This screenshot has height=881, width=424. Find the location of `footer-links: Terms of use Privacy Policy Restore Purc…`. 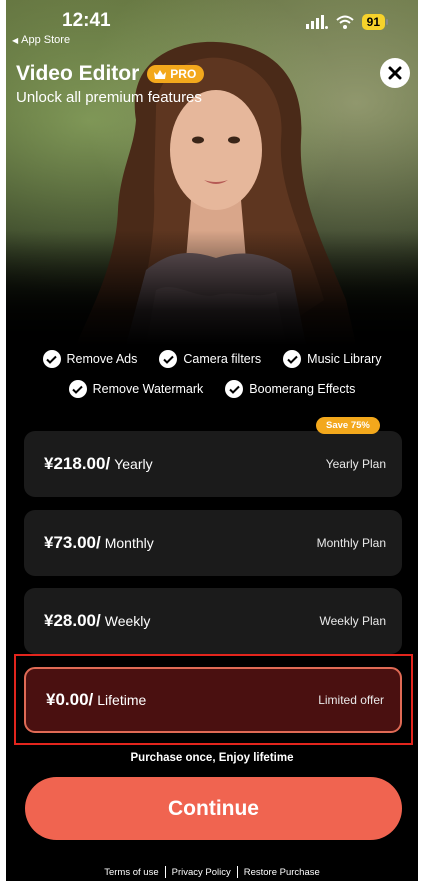

footer-links: Terms of use Privacy Policy Restore Purc… is located at coordinates (212, 872).